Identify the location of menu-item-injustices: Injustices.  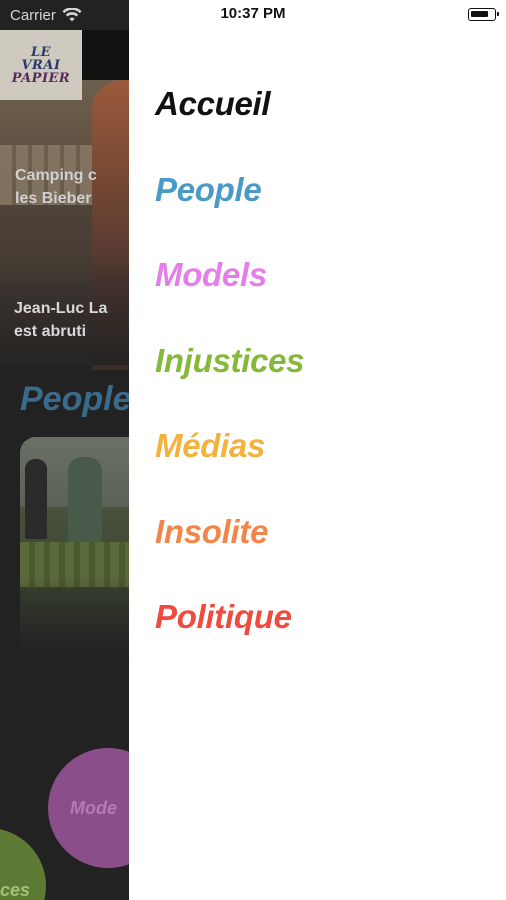
(230, 382).